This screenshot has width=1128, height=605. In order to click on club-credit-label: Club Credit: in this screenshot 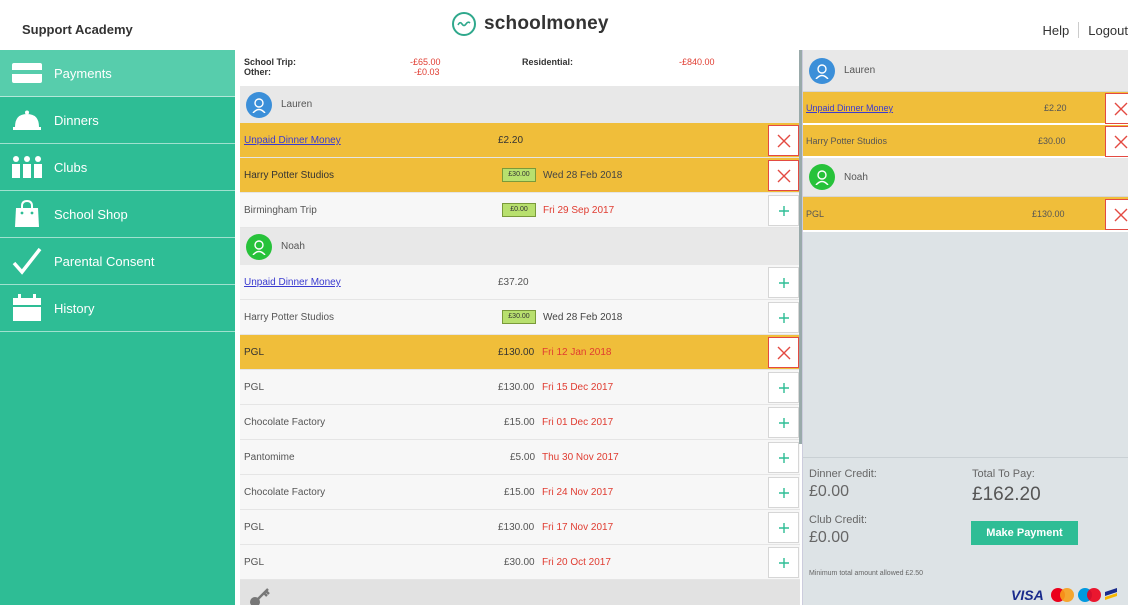, I will do `click(838, 520)`.